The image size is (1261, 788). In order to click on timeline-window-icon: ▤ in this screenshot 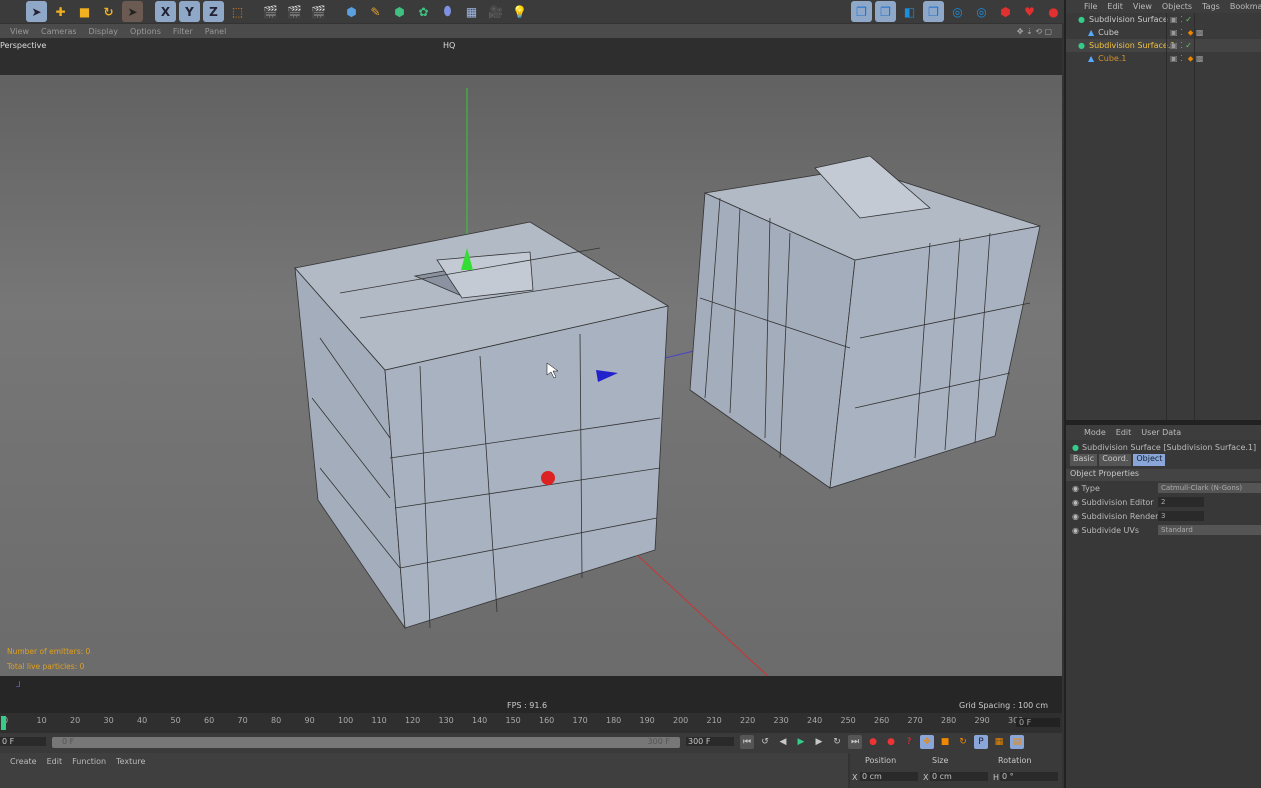, I will do `click(1017, 742)`.